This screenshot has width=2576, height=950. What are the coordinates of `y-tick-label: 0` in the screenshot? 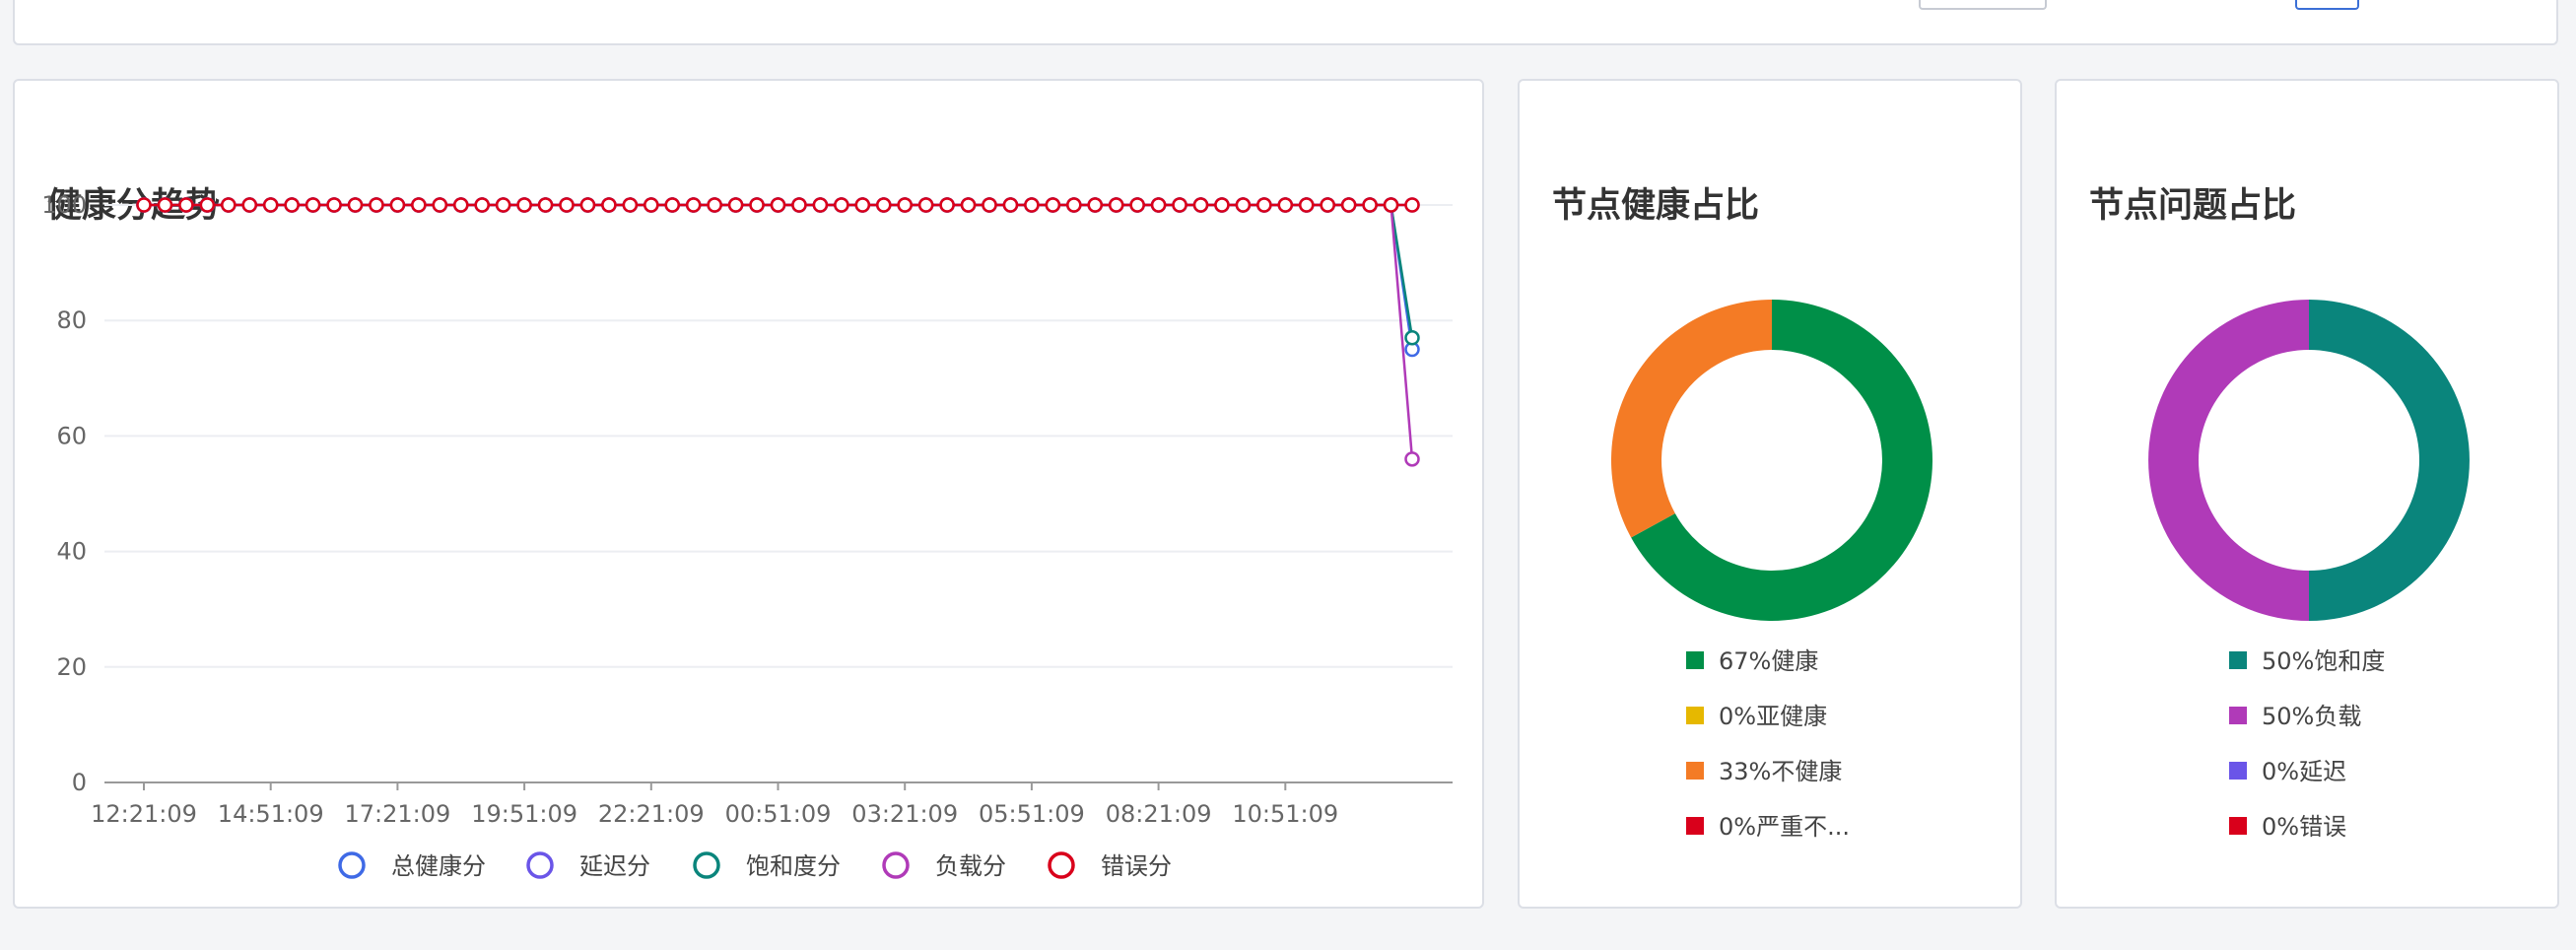 It's located at (79, 782).